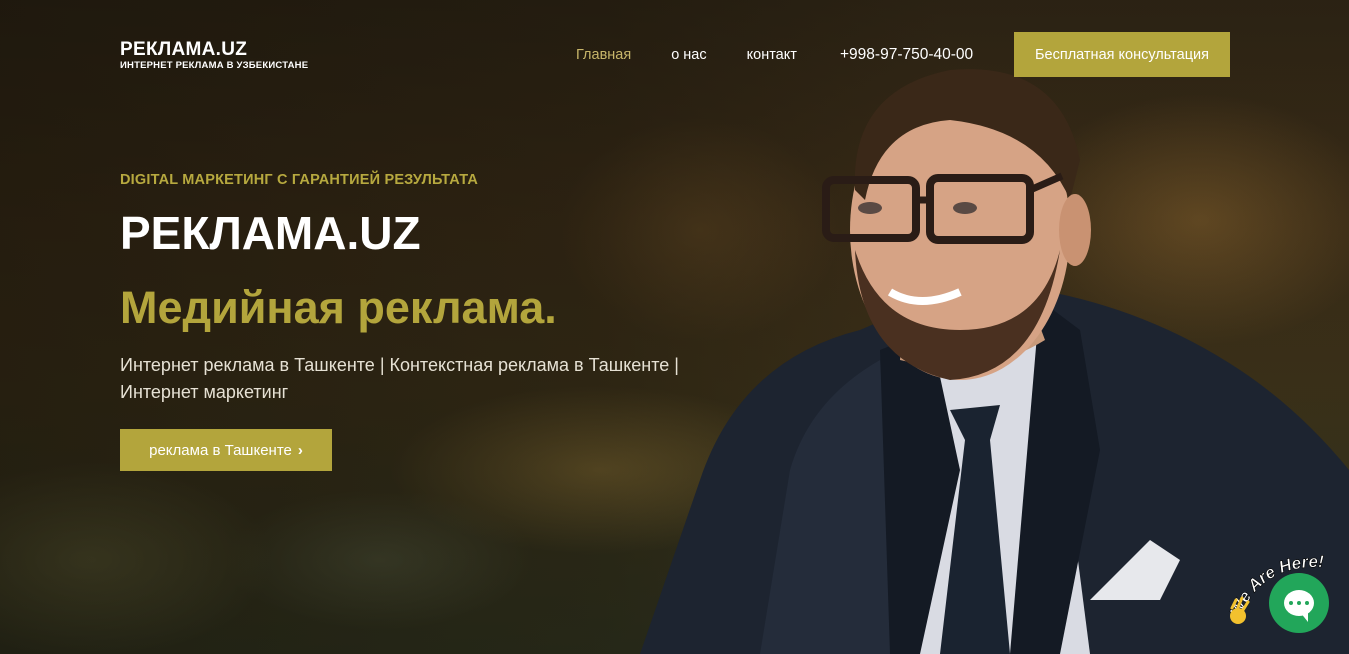 This screenshot has width=1349, height=654. What do you see at coordinates (220, 450) in the screenshot?
I see `advertising-tashkent-button-label: реклама в Ташкенте` at bounding box center [220, 450].